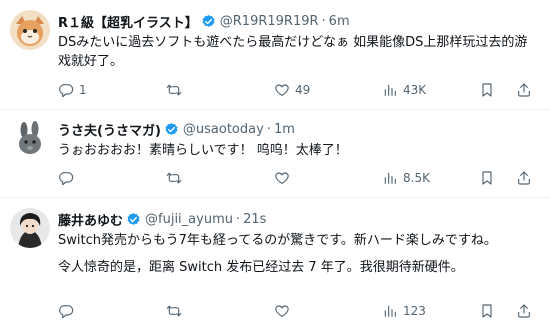 This screenshot has width=550, height=332. What do you see at coordinates (223, 129) in the screenshot?
I see `handle: @usaotoday` at bounding box center [223, 129].